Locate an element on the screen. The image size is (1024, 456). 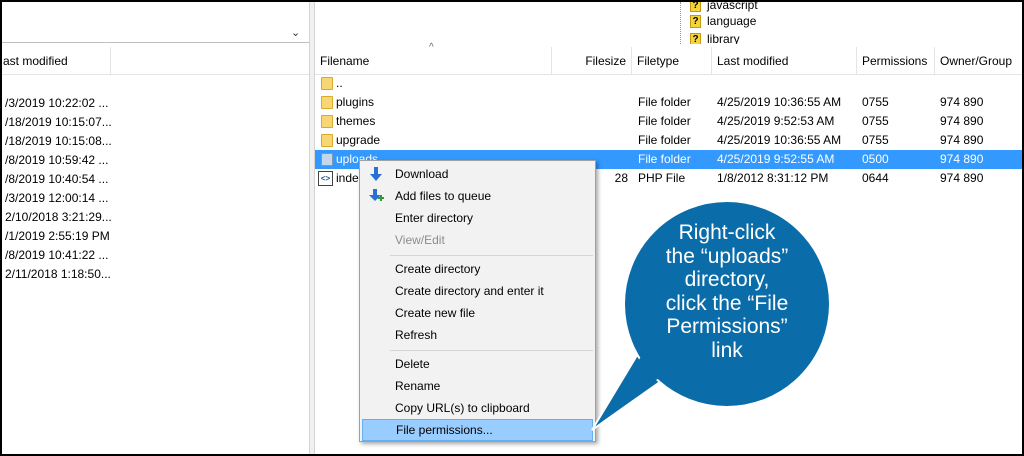
callout-pointer-fill is located at coordinates (630, 389).